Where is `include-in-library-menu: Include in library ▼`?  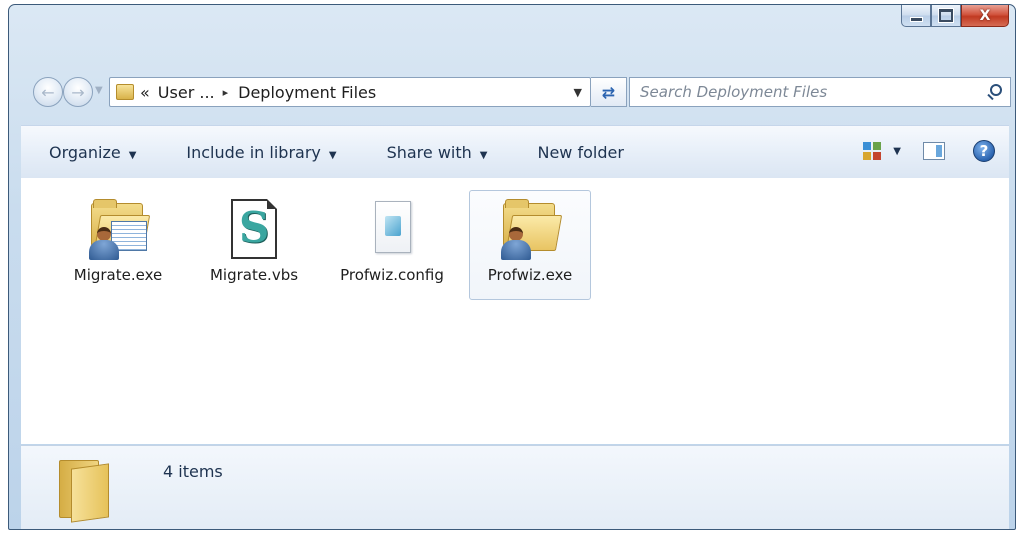 include-in-library-menu: Include in library ▼ is located at coordinates (261, 152).